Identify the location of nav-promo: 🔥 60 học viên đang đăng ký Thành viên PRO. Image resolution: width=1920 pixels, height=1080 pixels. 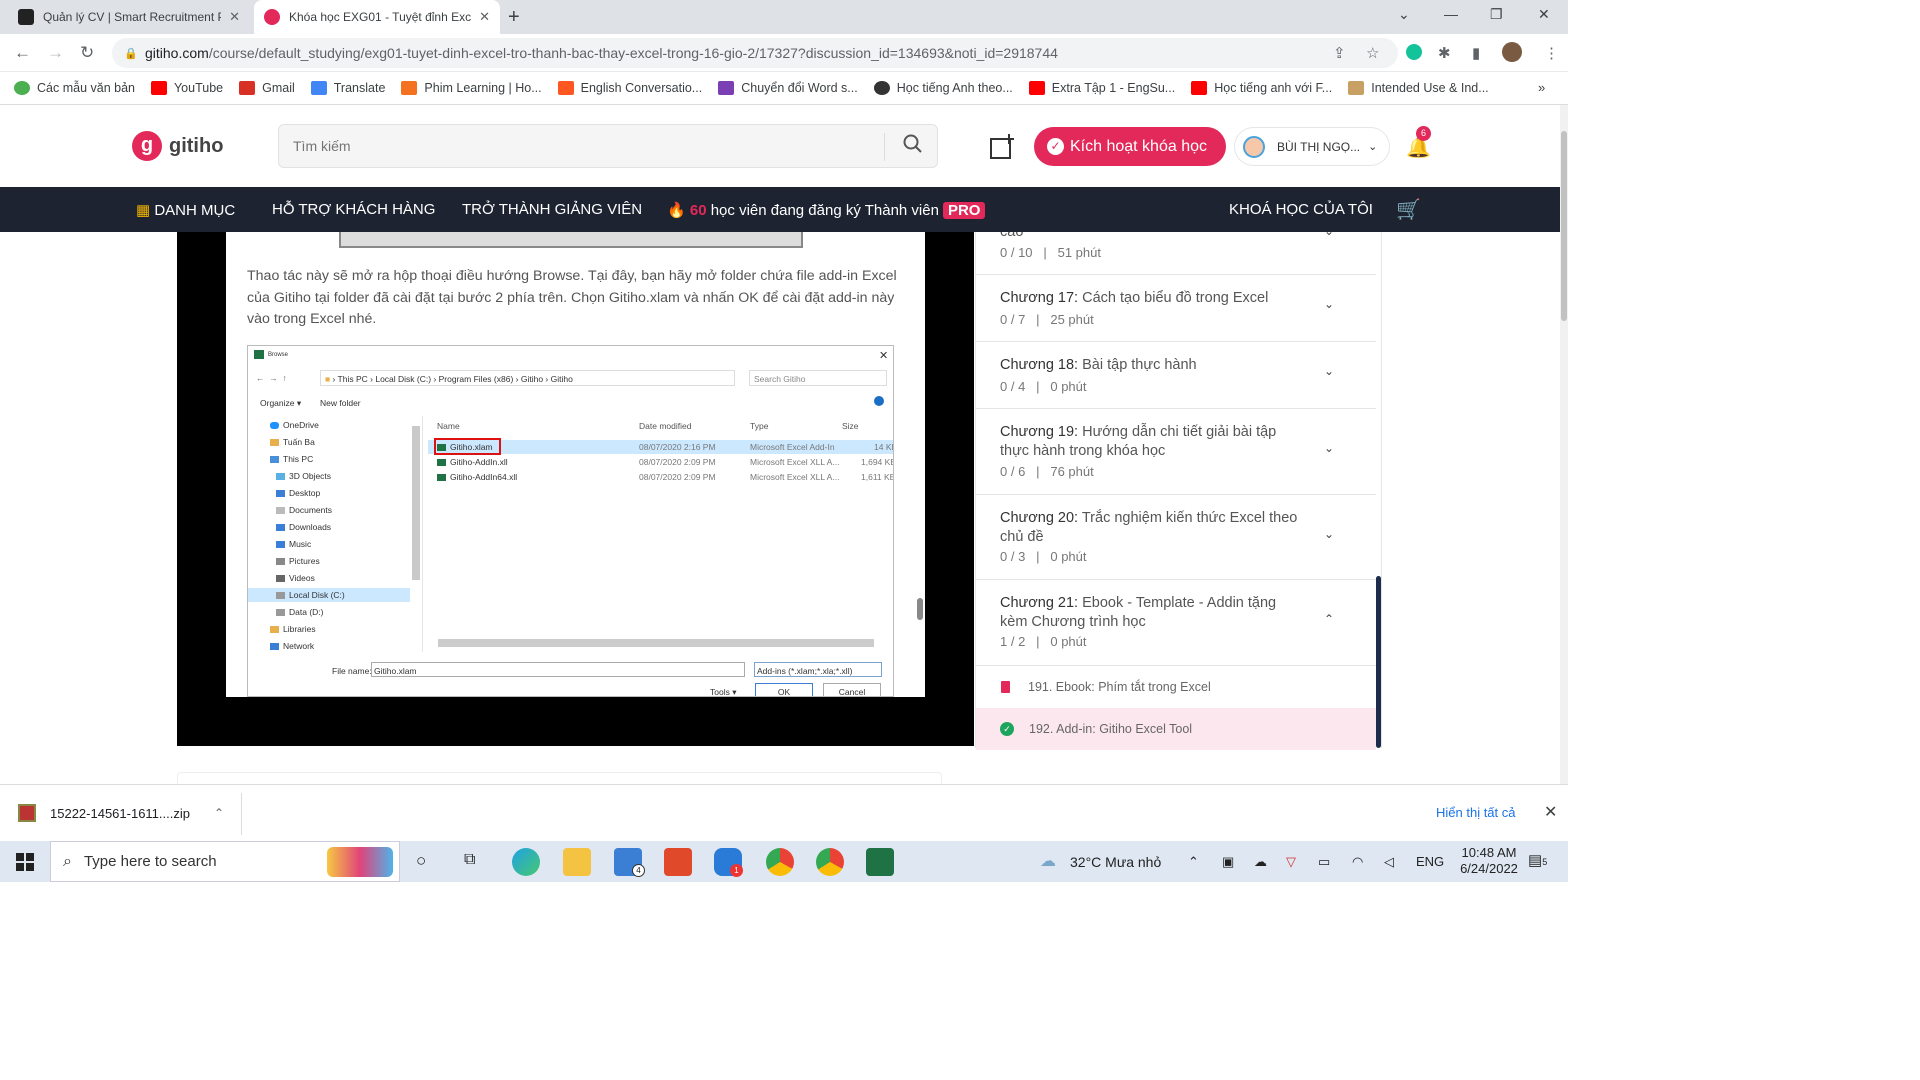
(826, 210).